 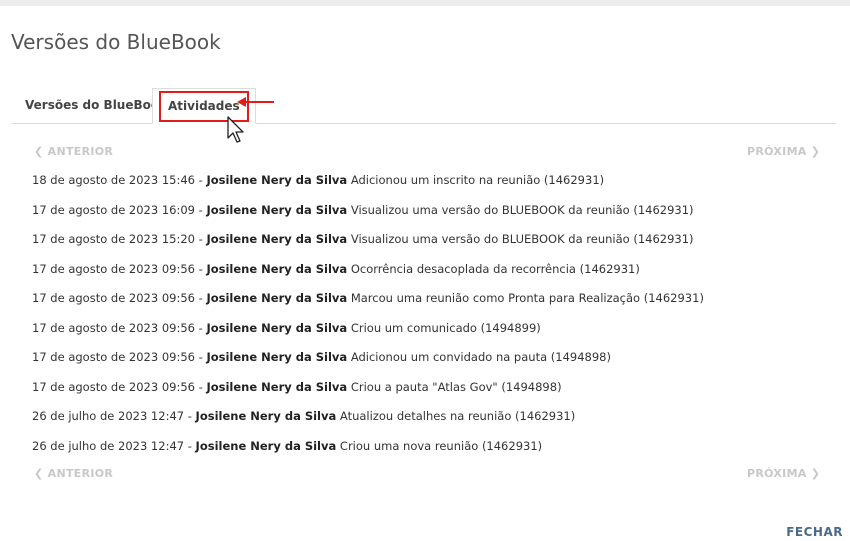 I want to click on previous-button-bottom: ❮ ANTERIOR, so click(x=73, y=473).